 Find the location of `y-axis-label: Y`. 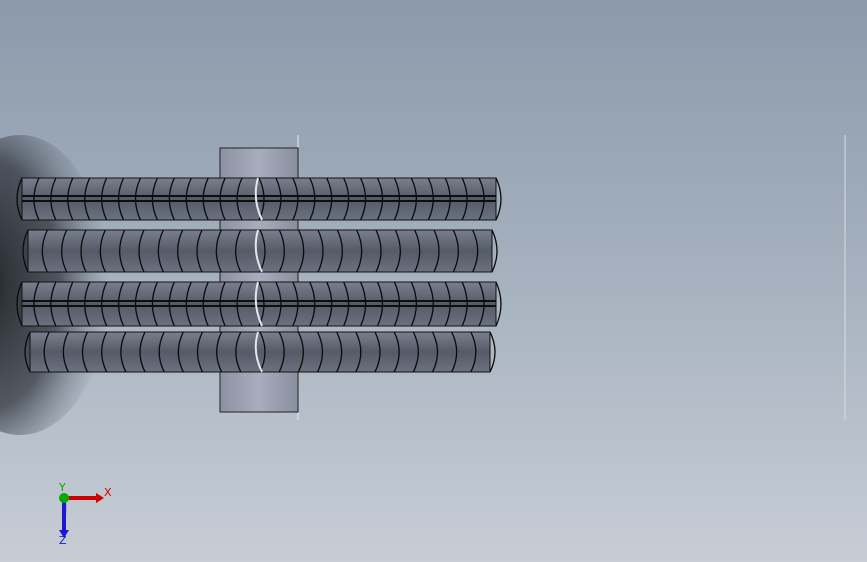

y-axis-label: Y is located at coordinates (62, 487).